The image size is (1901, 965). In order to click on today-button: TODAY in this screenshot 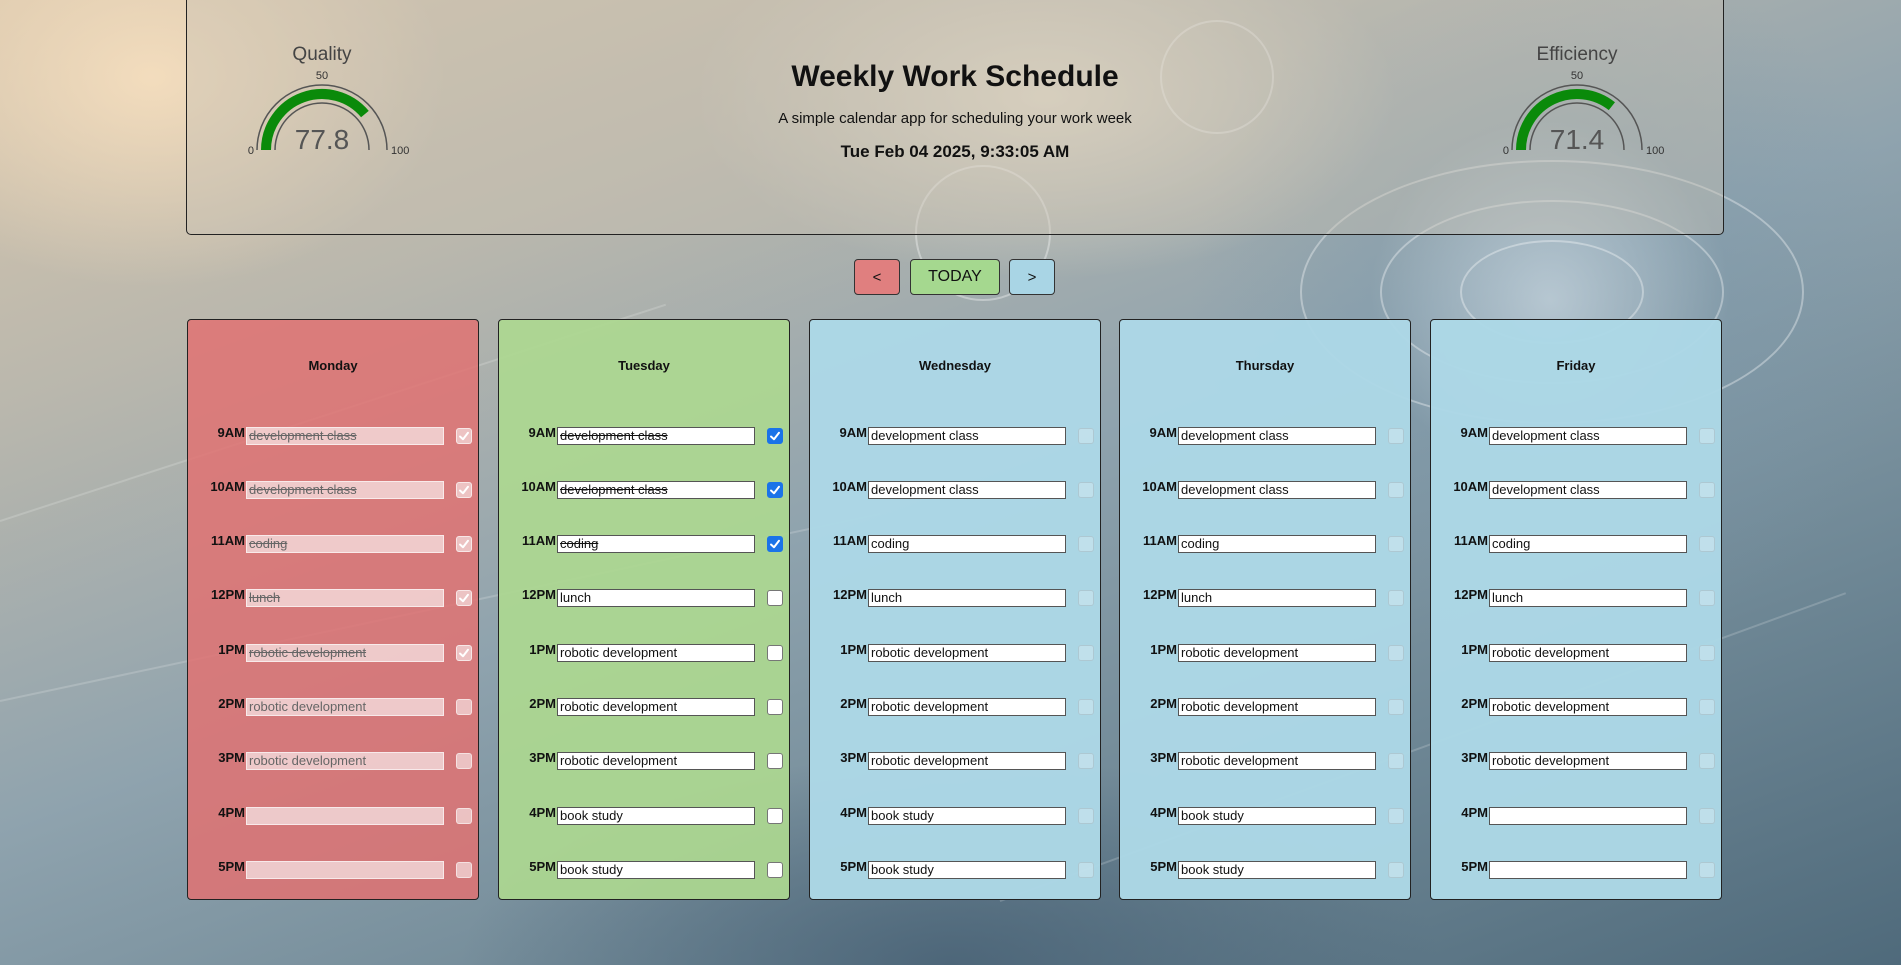, I will do `click(955, 277)`.